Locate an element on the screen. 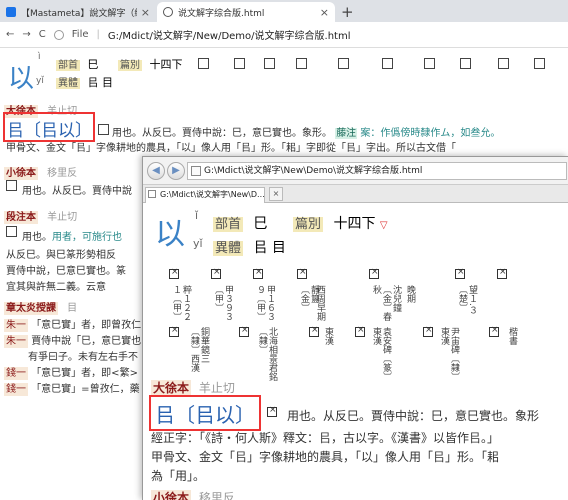  info-icon is located at coordinates (58, 34).